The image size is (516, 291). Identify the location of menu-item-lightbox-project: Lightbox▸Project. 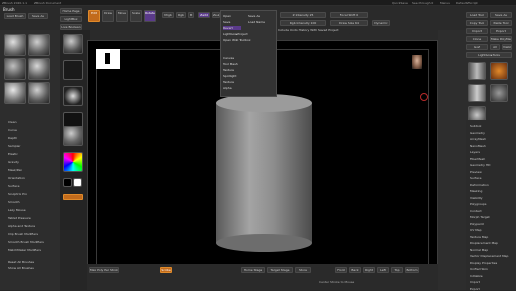
(235, 34).